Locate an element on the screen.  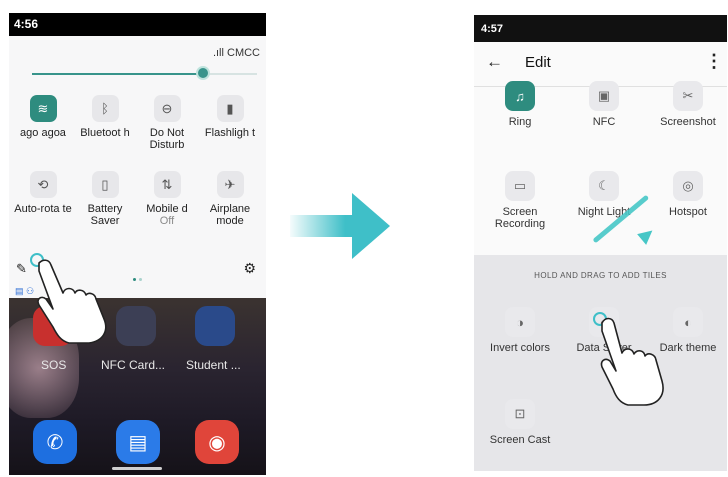
status-time: 4:57 is located at coordinates (492, 29).